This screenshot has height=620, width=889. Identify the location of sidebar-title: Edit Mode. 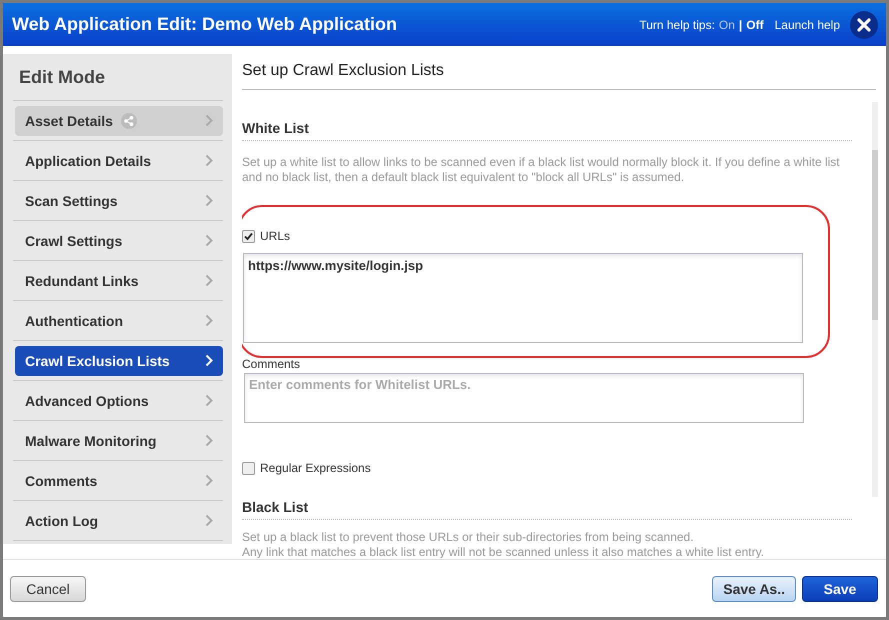
(118, 77).